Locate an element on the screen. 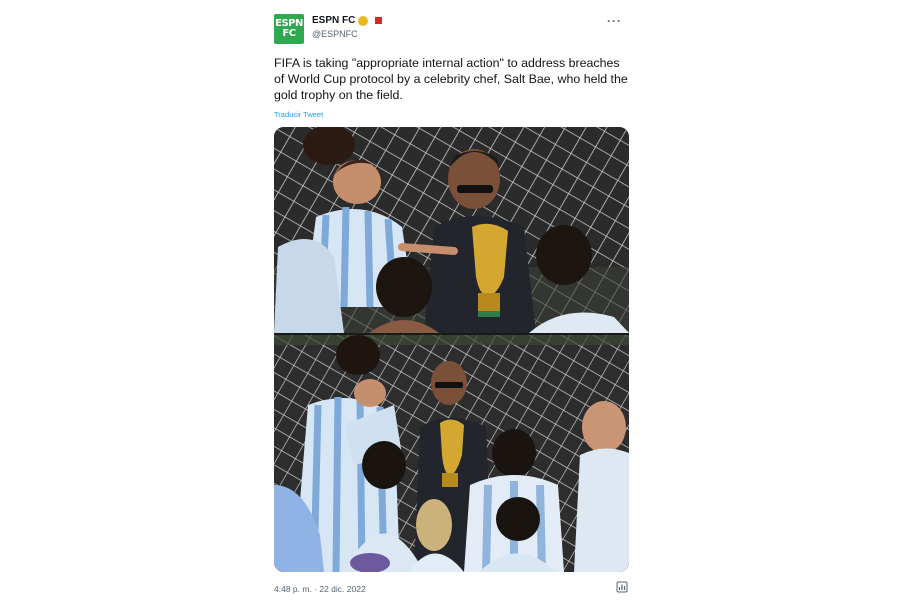 This screenshot has height=600, width=900. tweet-header: ESPN FC ESPN FC @ESPNFC ··· is located at coordinates (451, 30).